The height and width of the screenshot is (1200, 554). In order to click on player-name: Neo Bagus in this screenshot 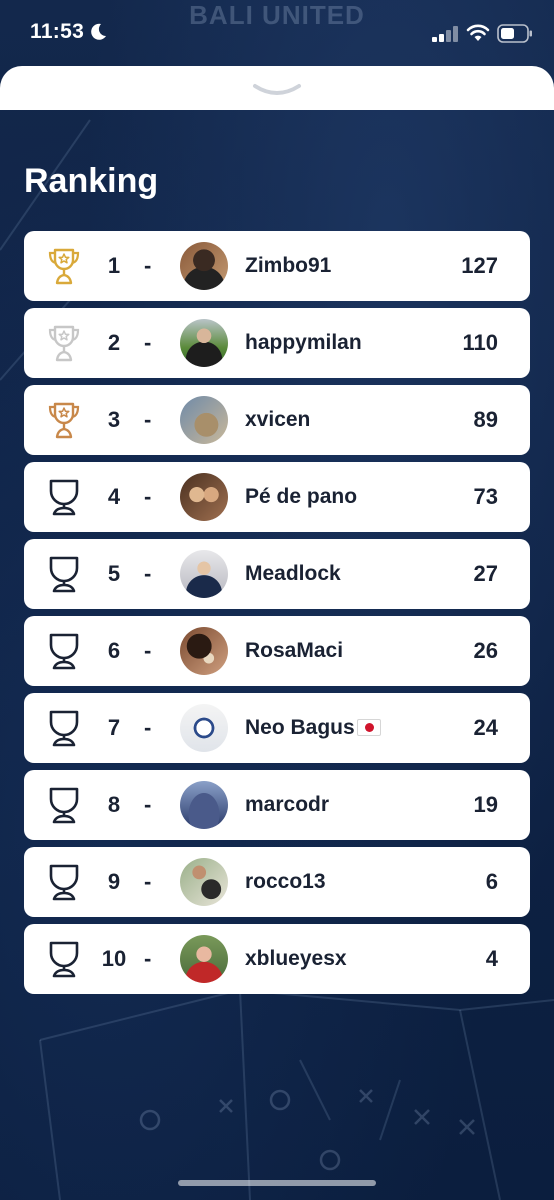, I will do `click(313, 728)`.